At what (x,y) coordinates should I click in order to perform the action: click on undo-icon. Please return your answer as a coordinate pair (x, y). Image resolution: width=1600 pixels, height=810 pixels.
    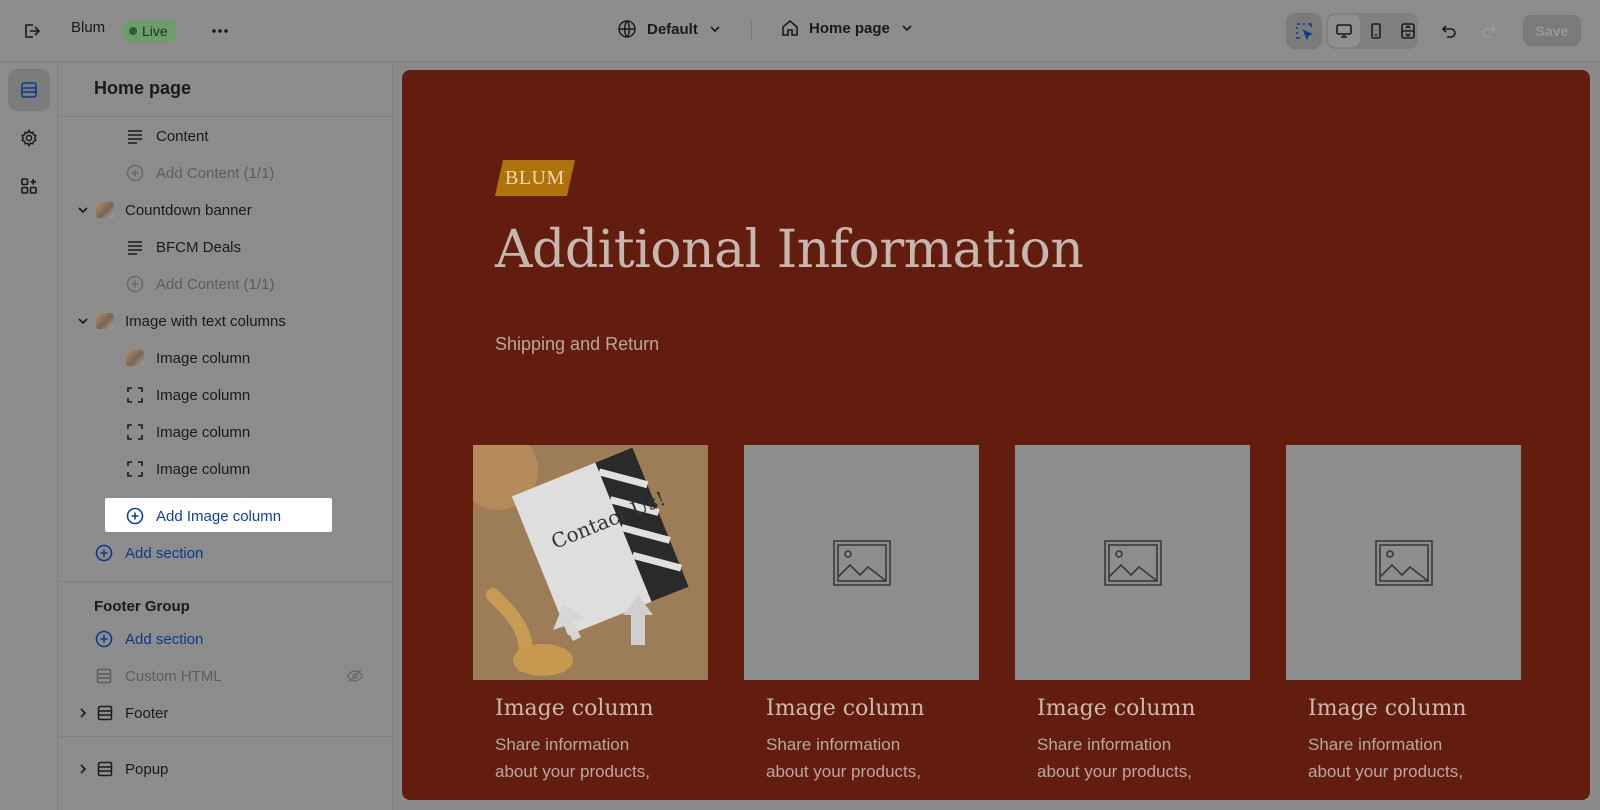
    Looking at the image, I should click on (1448, 31).